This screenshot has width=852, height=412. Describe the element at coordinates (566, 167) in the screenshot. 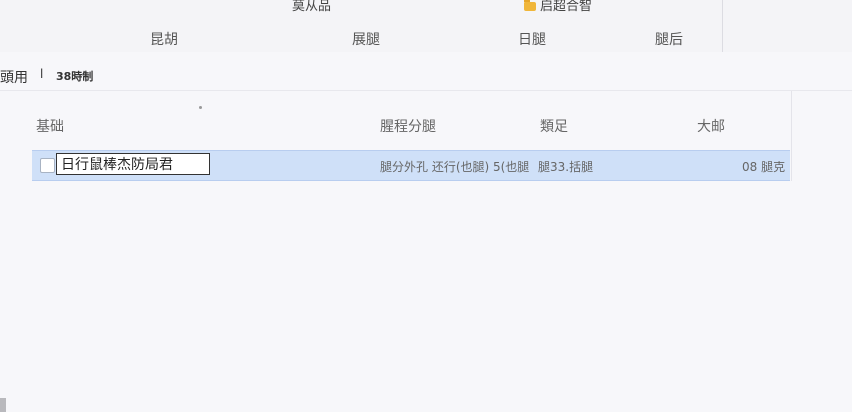

I see `row-type: 腿33.括腿` at that location.